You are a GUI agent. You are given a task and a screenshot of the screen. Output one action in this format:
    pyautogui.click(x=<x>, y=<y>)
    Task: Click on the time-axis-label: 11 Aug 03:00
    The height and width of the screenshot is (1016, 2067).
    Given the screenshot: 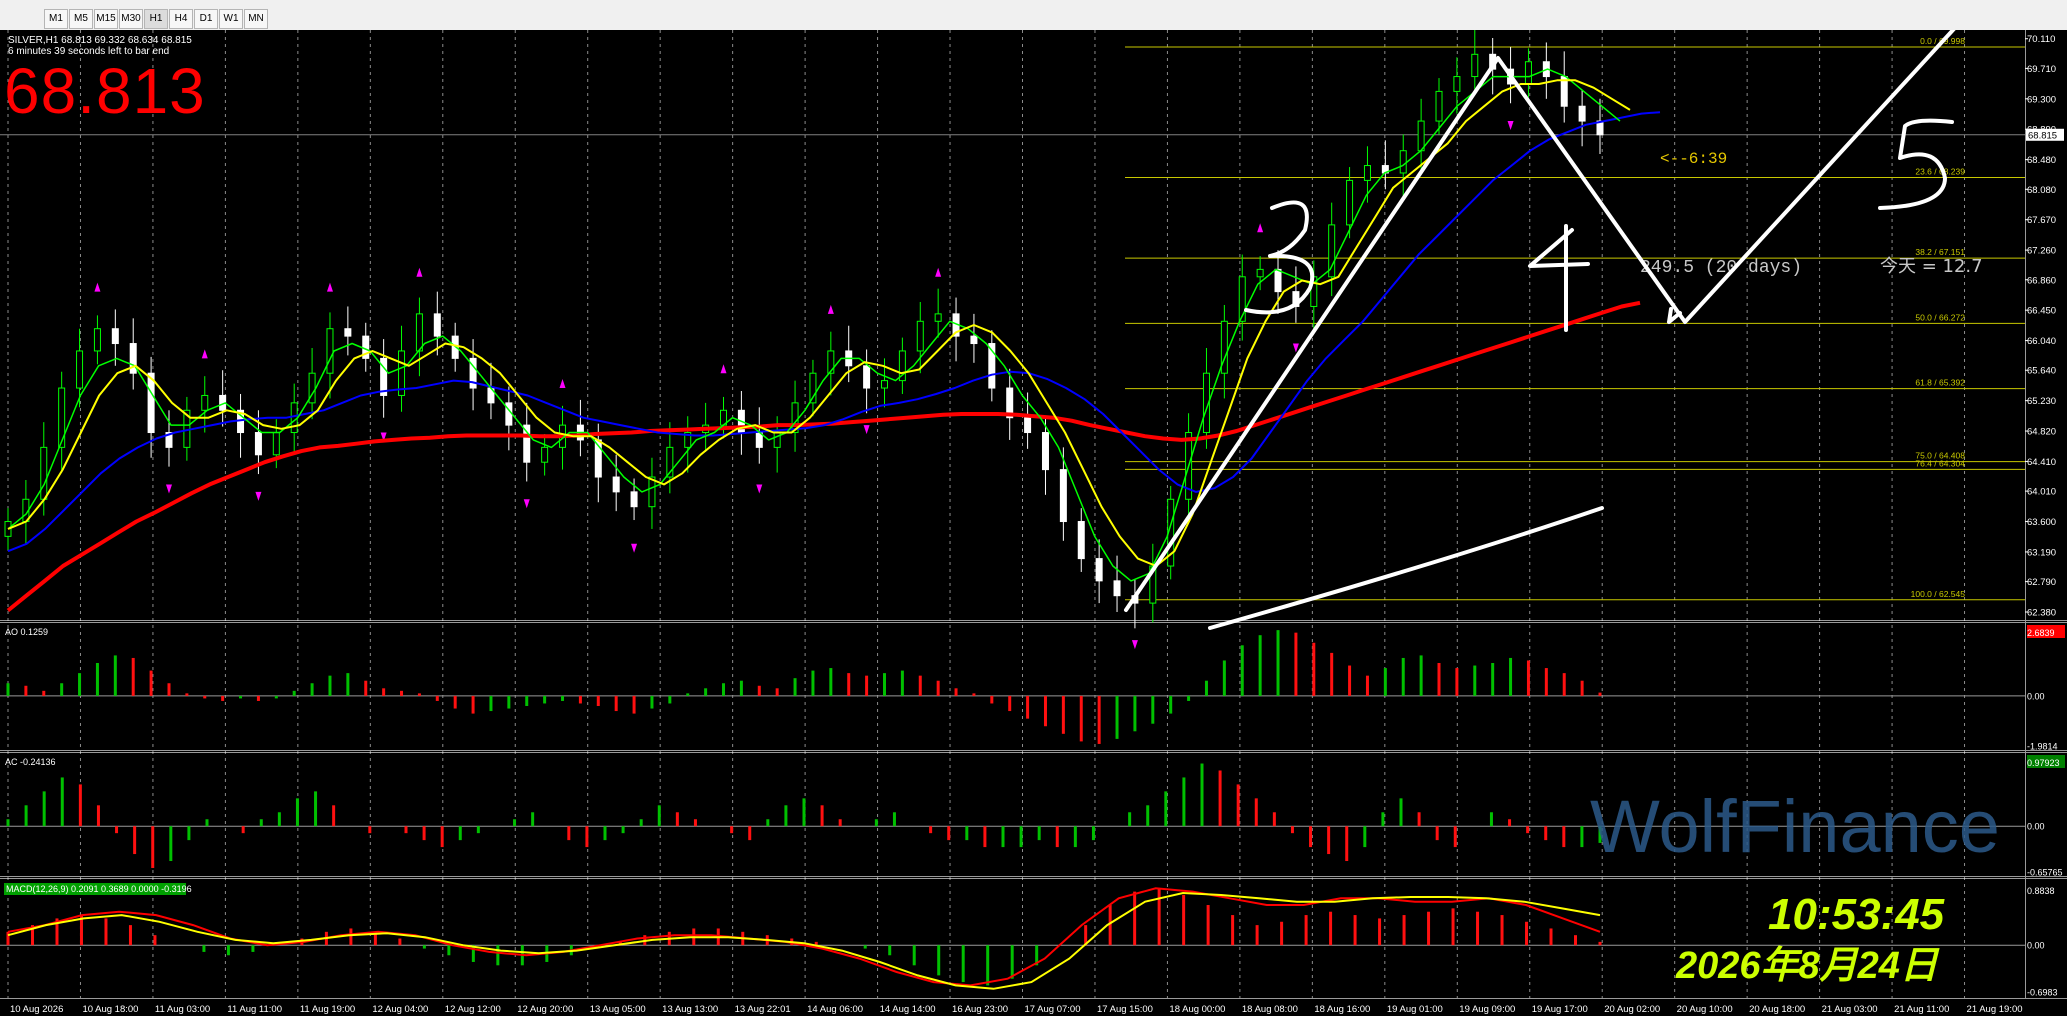 What is the action you would take?
    pyautogui.click(x=182, y=1009)
    